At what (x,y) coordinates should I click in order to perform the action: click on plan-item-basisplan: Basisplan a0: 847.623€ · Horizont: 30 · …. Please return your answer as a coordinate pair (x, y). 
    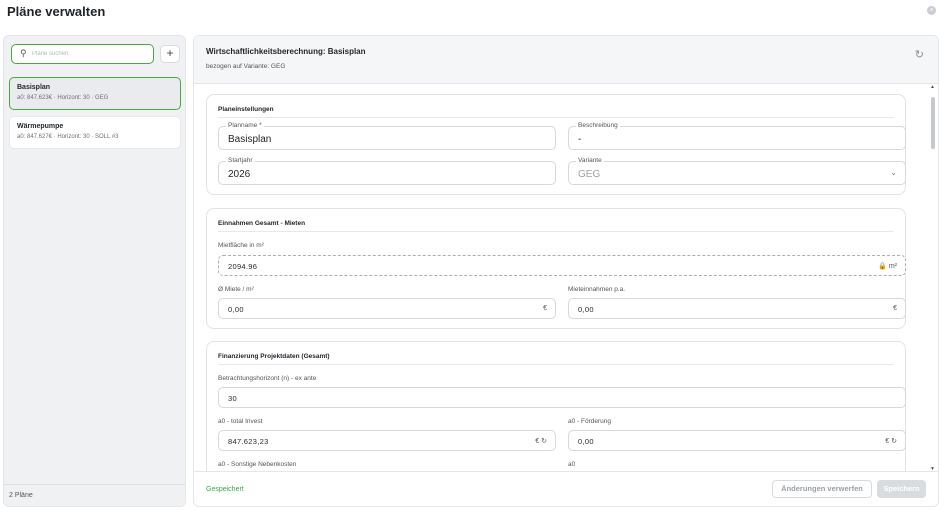
    Looking at the image, I should click on (95, 93).